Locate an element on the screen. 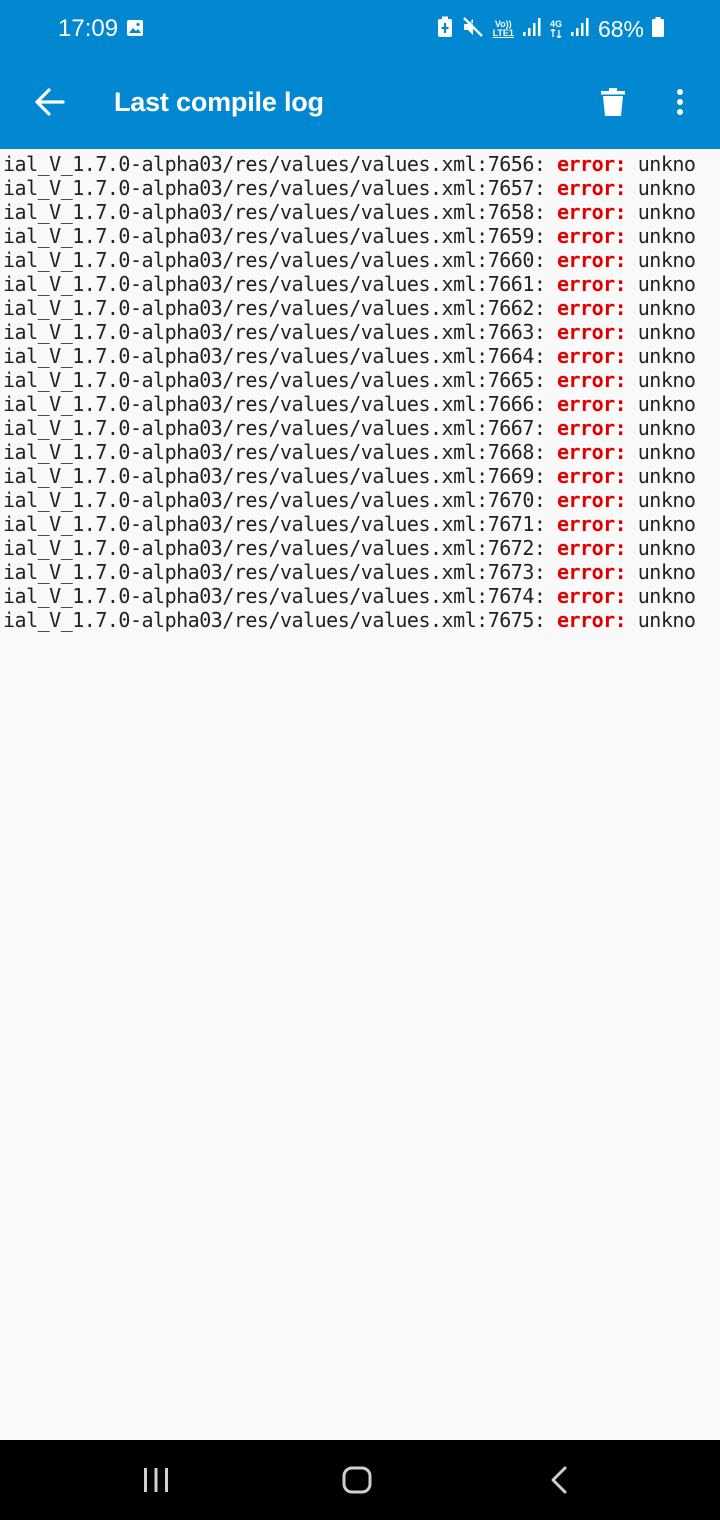  delete-log-button is located at coordinates (613, 102).